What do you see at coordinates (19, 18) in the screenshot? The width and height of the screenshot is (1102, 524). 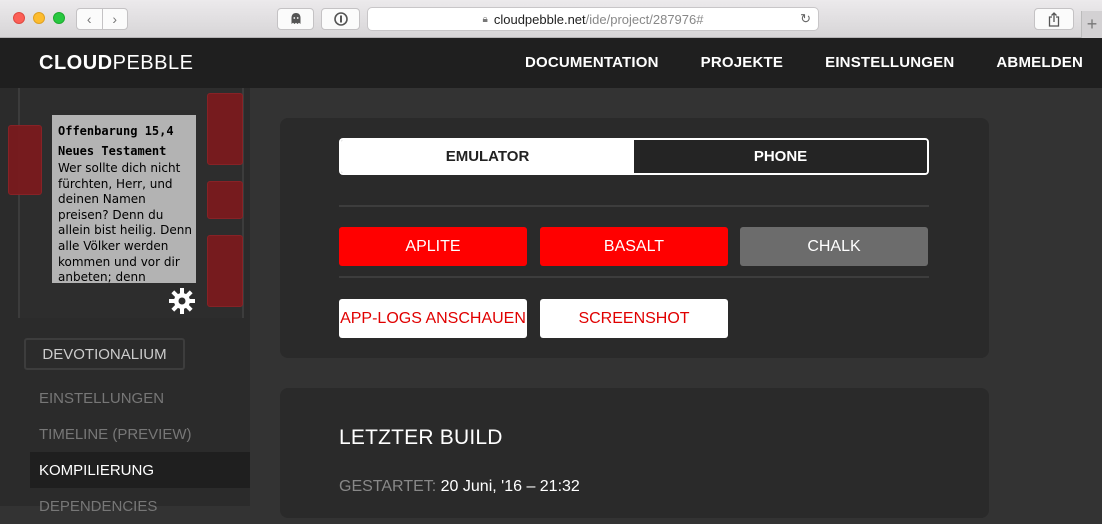 I see `close-window-button` at bounding box center [19, 18].